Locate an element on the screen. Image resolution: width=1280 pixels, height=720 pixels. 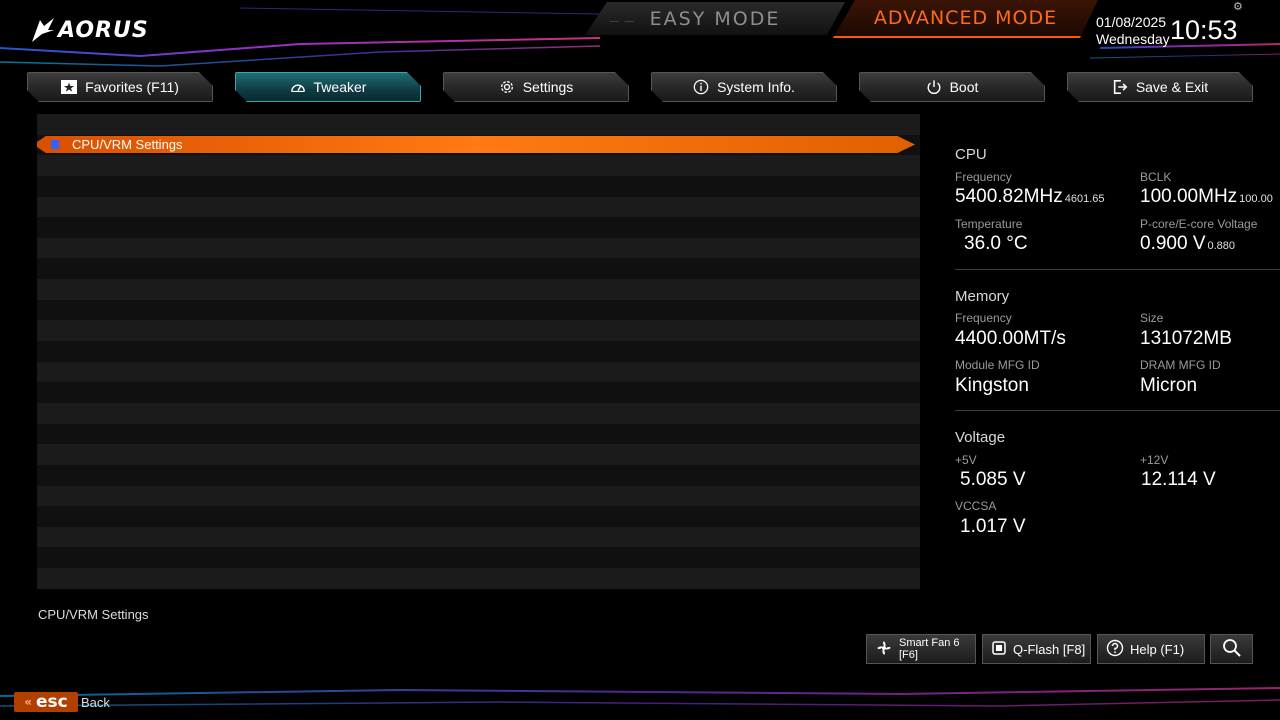
voltage-section-title: Voltage is located at coordinates (980, 437).